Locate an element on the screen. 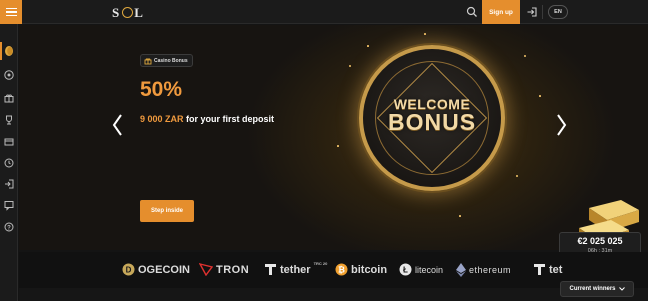  tether-label: tet is located at coordinates (556, 269).